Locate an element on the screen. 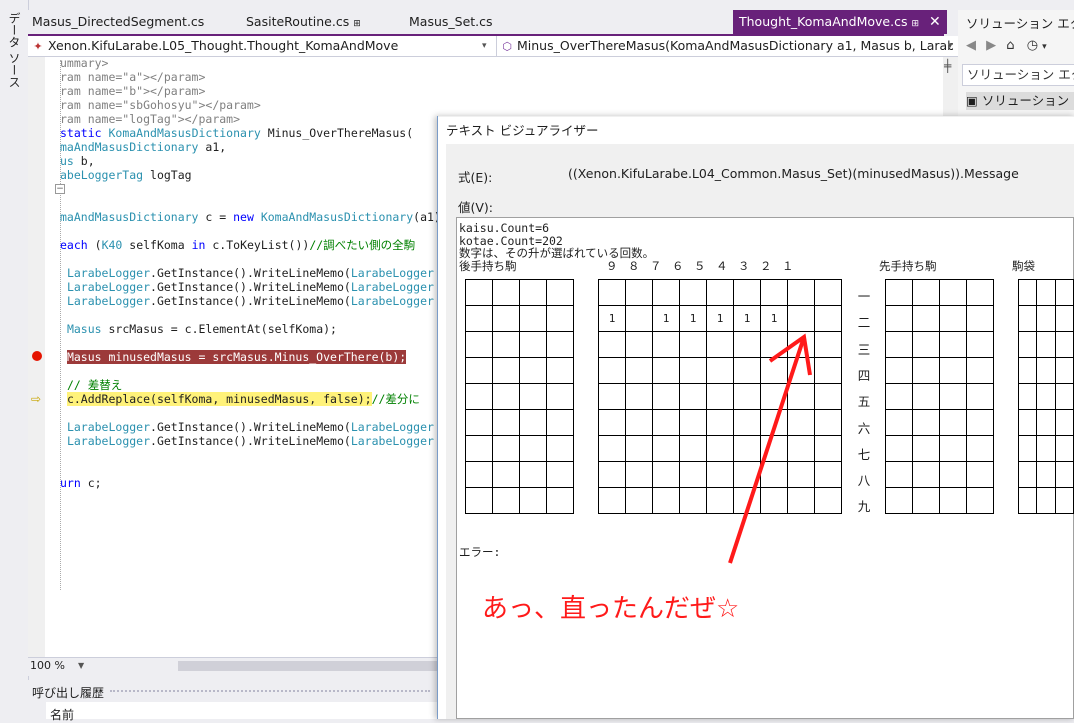 This screenshot has width=1074, height=723. history-icon: ◷ is located at coordinates (1032, 45).